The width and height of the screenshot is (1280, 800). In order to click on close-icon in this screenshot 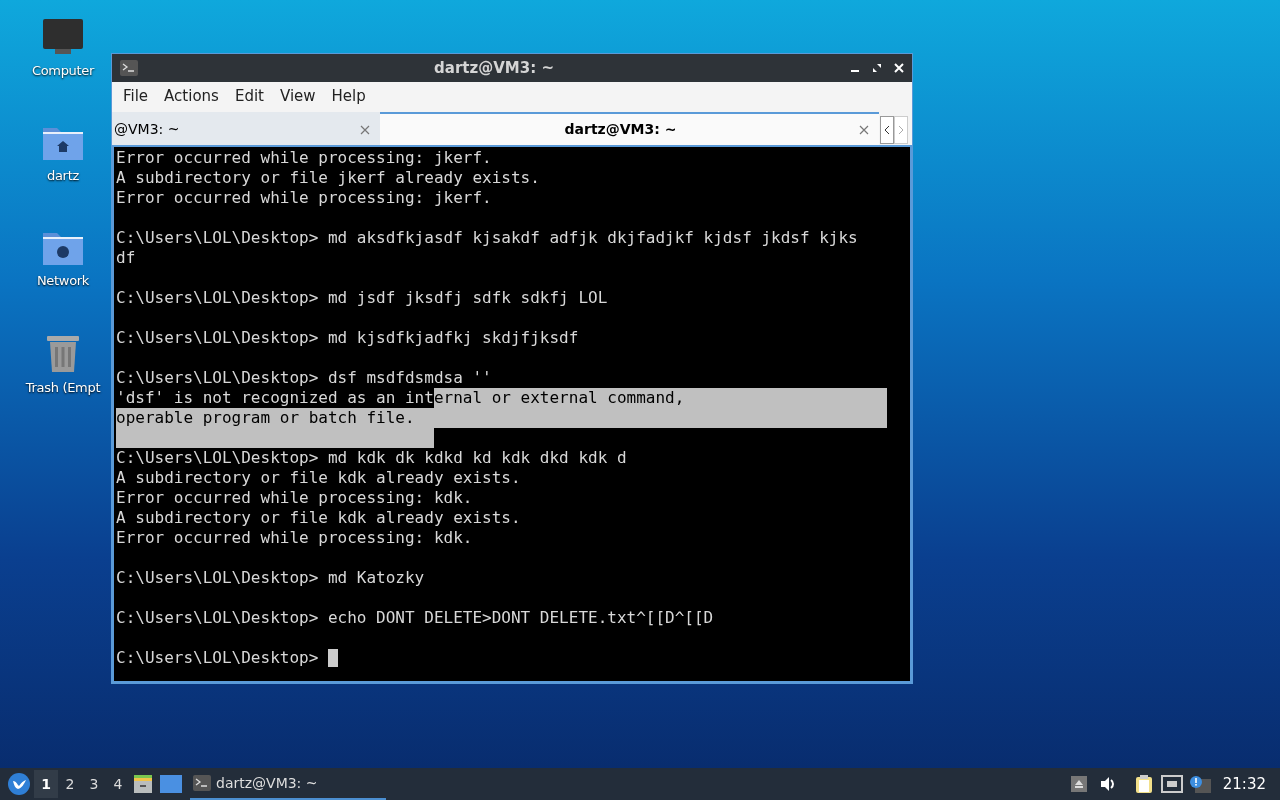, I will do `click(899, 68)`.